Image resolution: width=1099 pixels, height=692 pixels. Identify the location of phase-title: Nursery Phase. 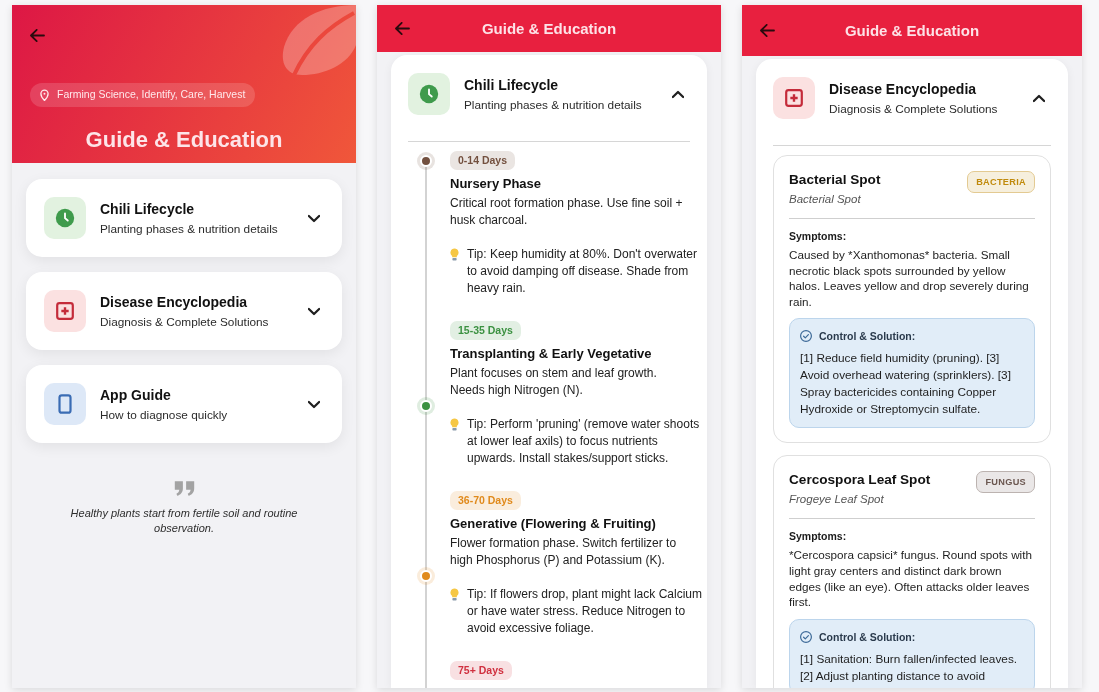
(496, 183).